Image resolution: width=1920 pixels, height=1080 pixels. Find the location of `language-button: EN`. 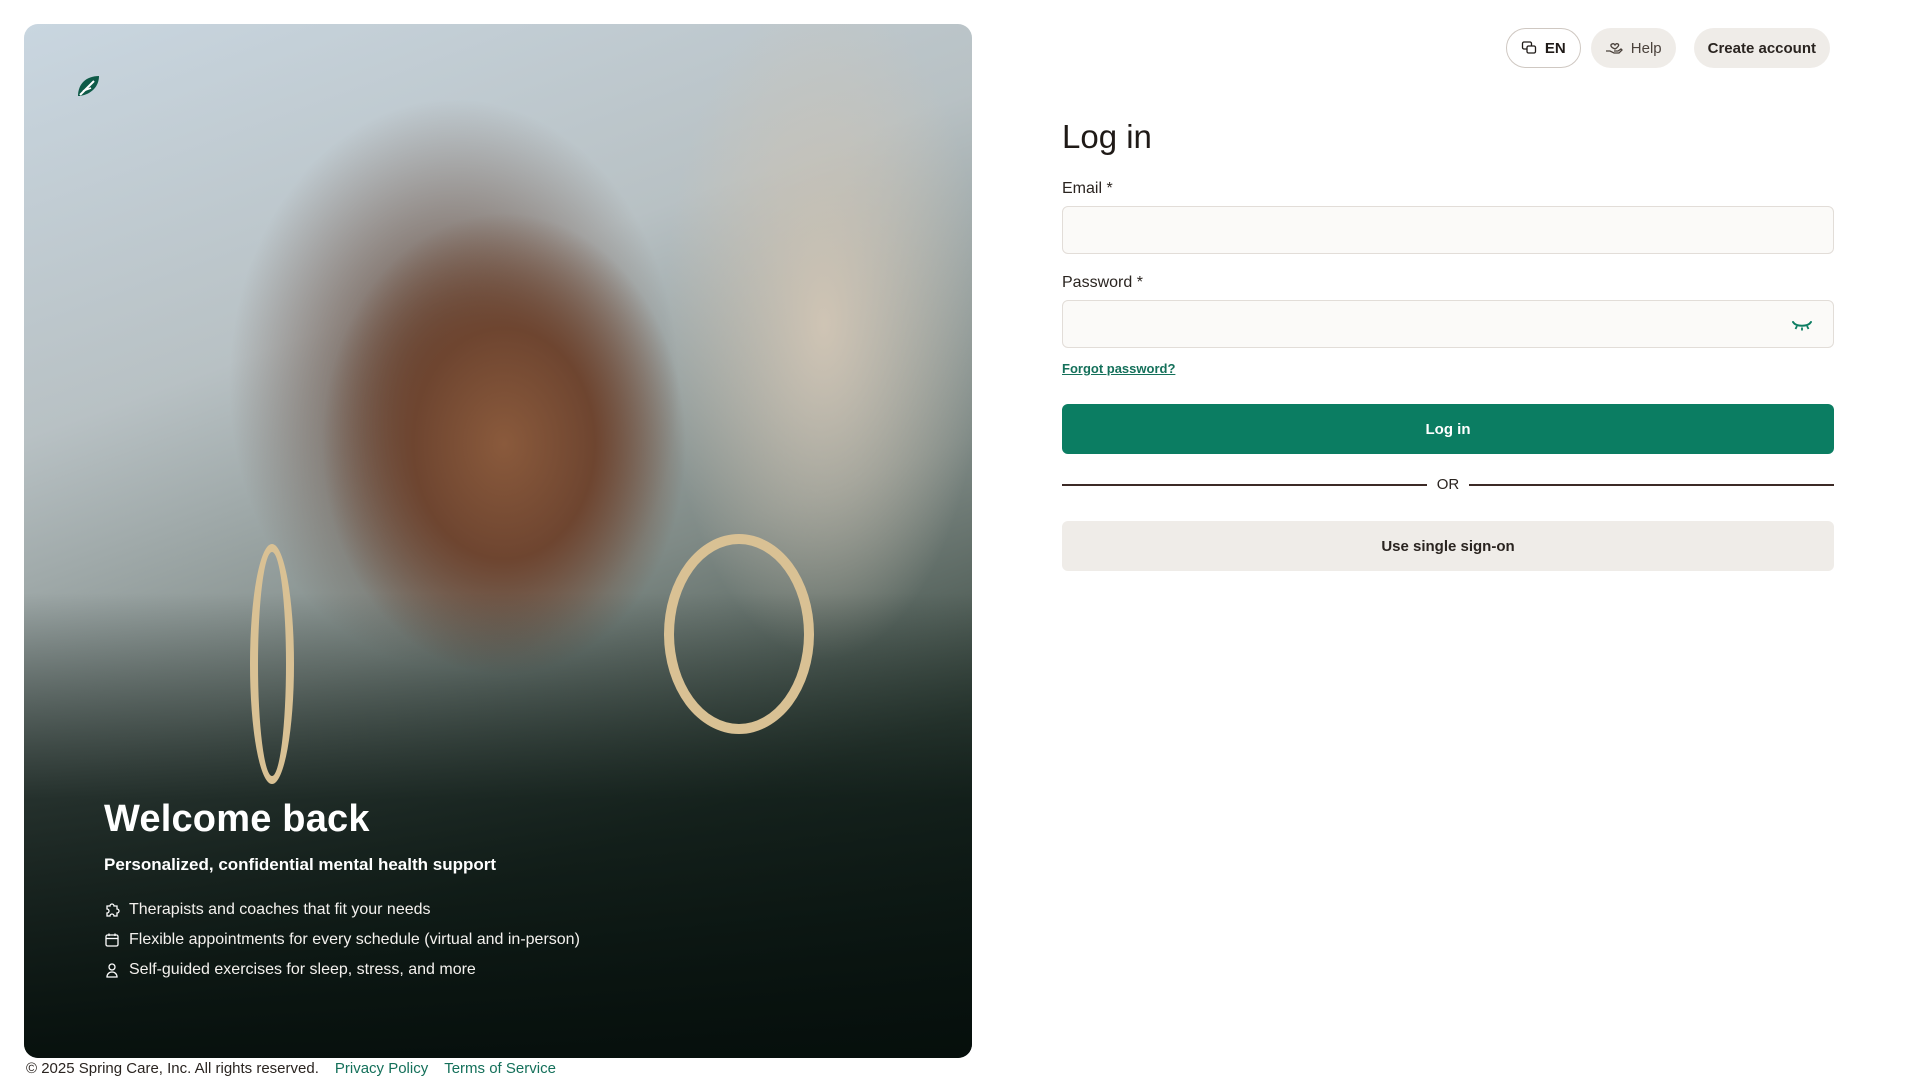

language-button: EN is located at coordinates (1543, 48).